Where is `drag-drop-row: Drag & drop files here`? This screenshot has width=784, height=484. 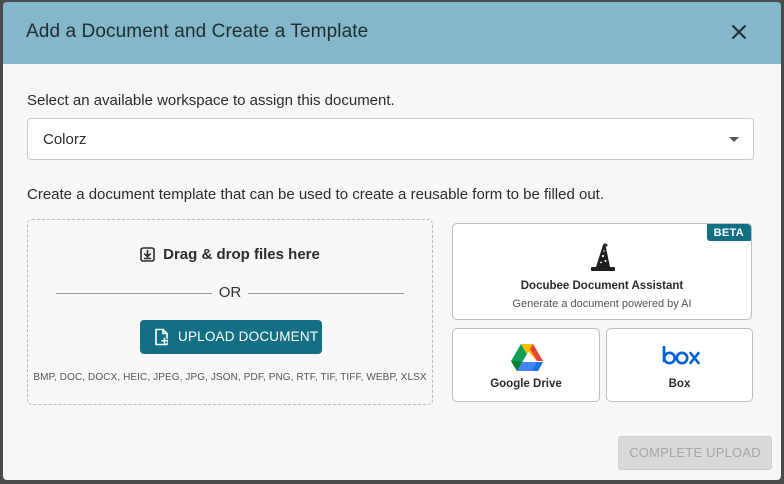
drag-drop-row: Drag & drop files here is located at coordinates (230, 254).